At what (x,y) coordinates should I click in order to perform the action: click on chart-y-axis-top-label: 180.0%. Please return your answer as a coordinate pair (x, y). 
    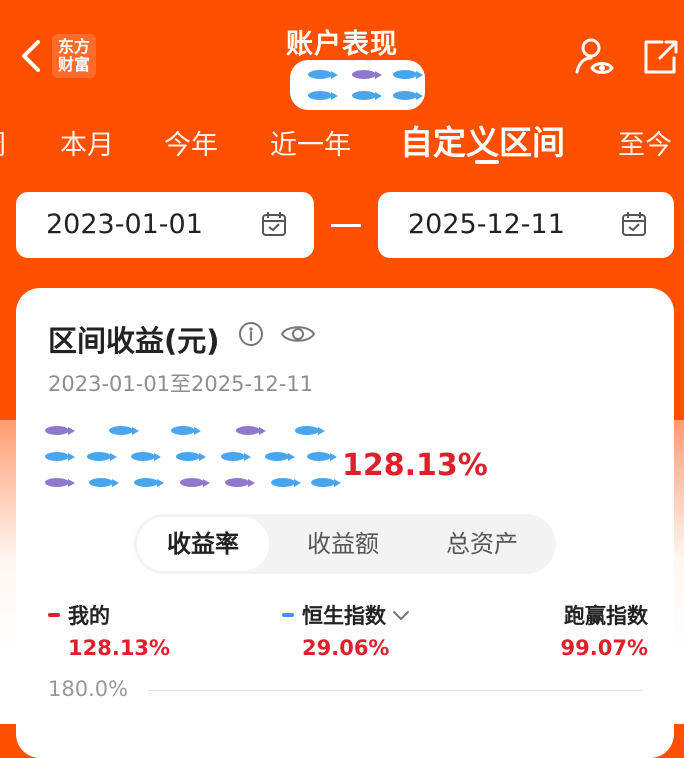
    Looking at the image, I should click on (88, 689).